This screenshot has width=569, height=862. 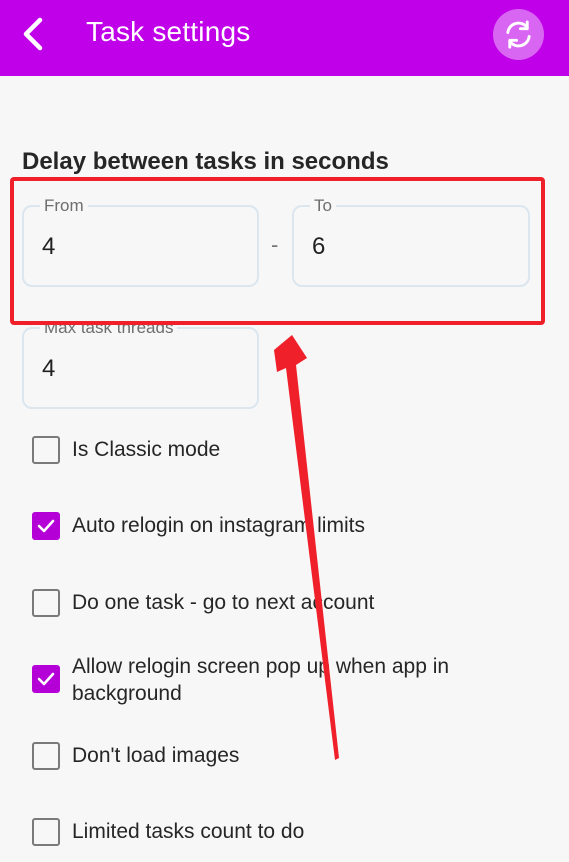 I want to click on max-threads-value: 4, so click(x=49, y=368).